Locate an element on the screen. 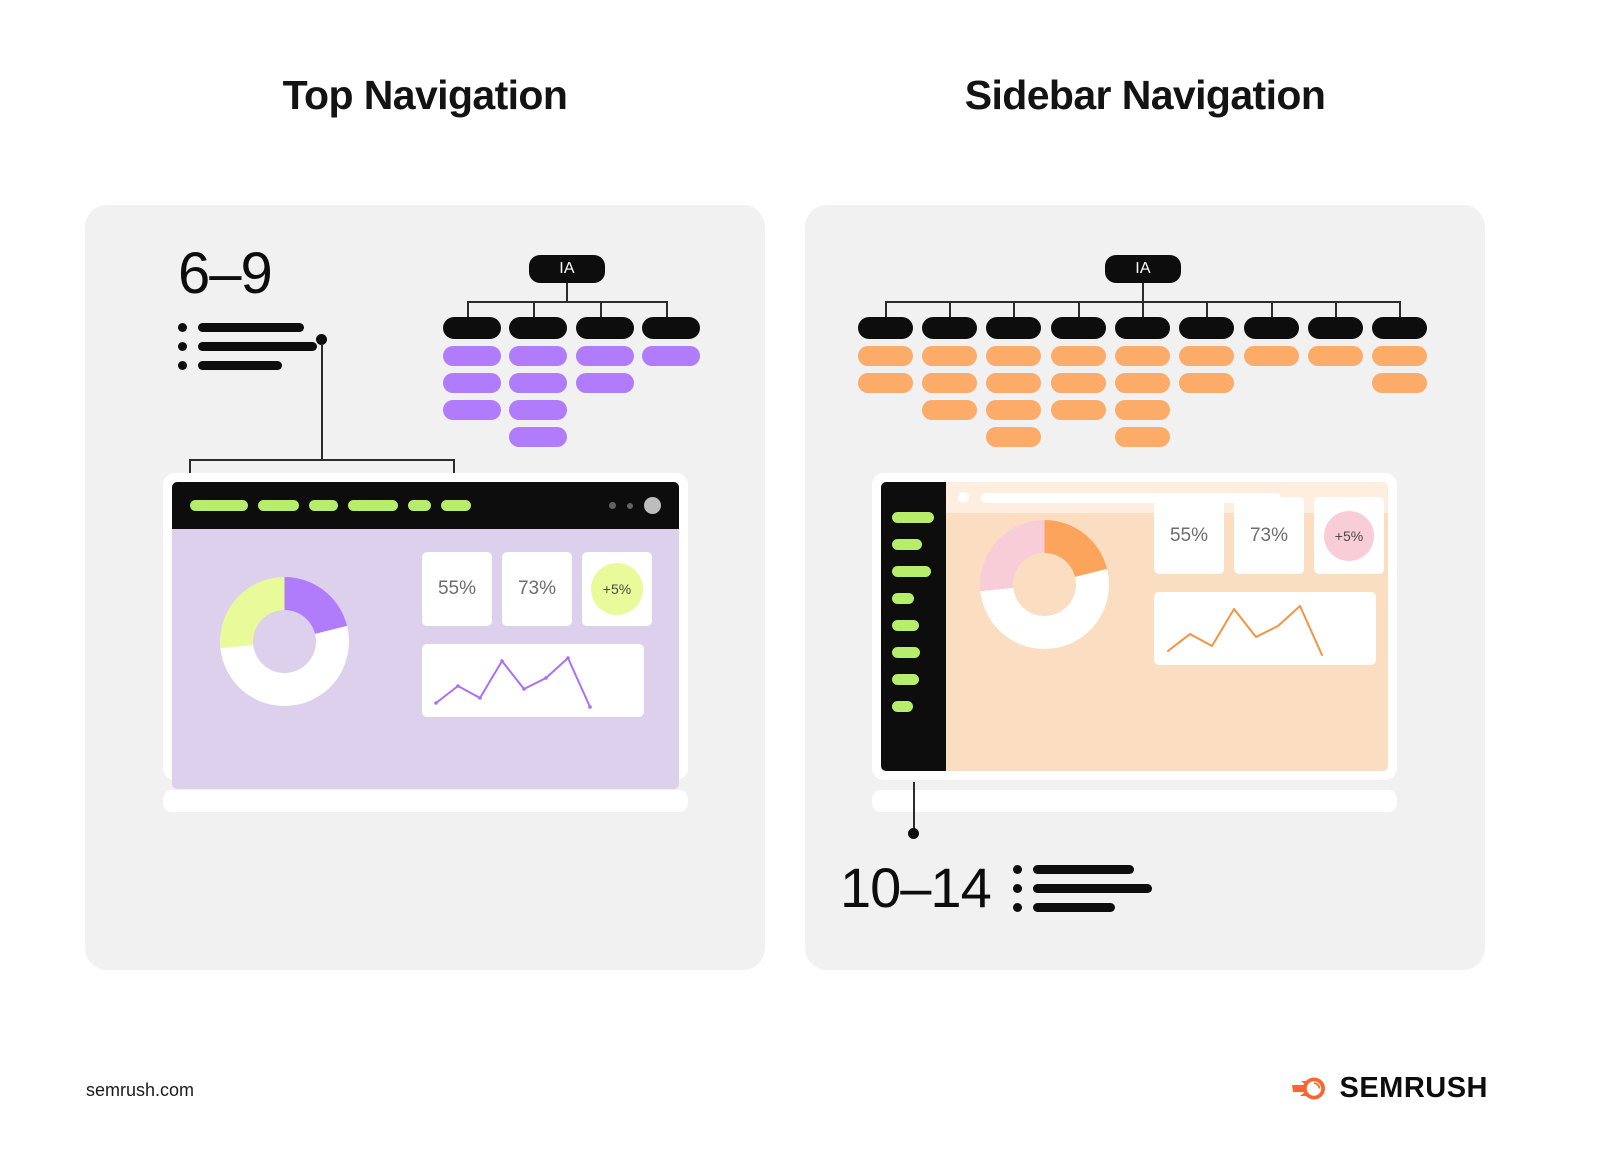 The height and width of the screenshot is (1155, 1600). top-nav-count-bullet-lines is located at coordinates (247, 346).